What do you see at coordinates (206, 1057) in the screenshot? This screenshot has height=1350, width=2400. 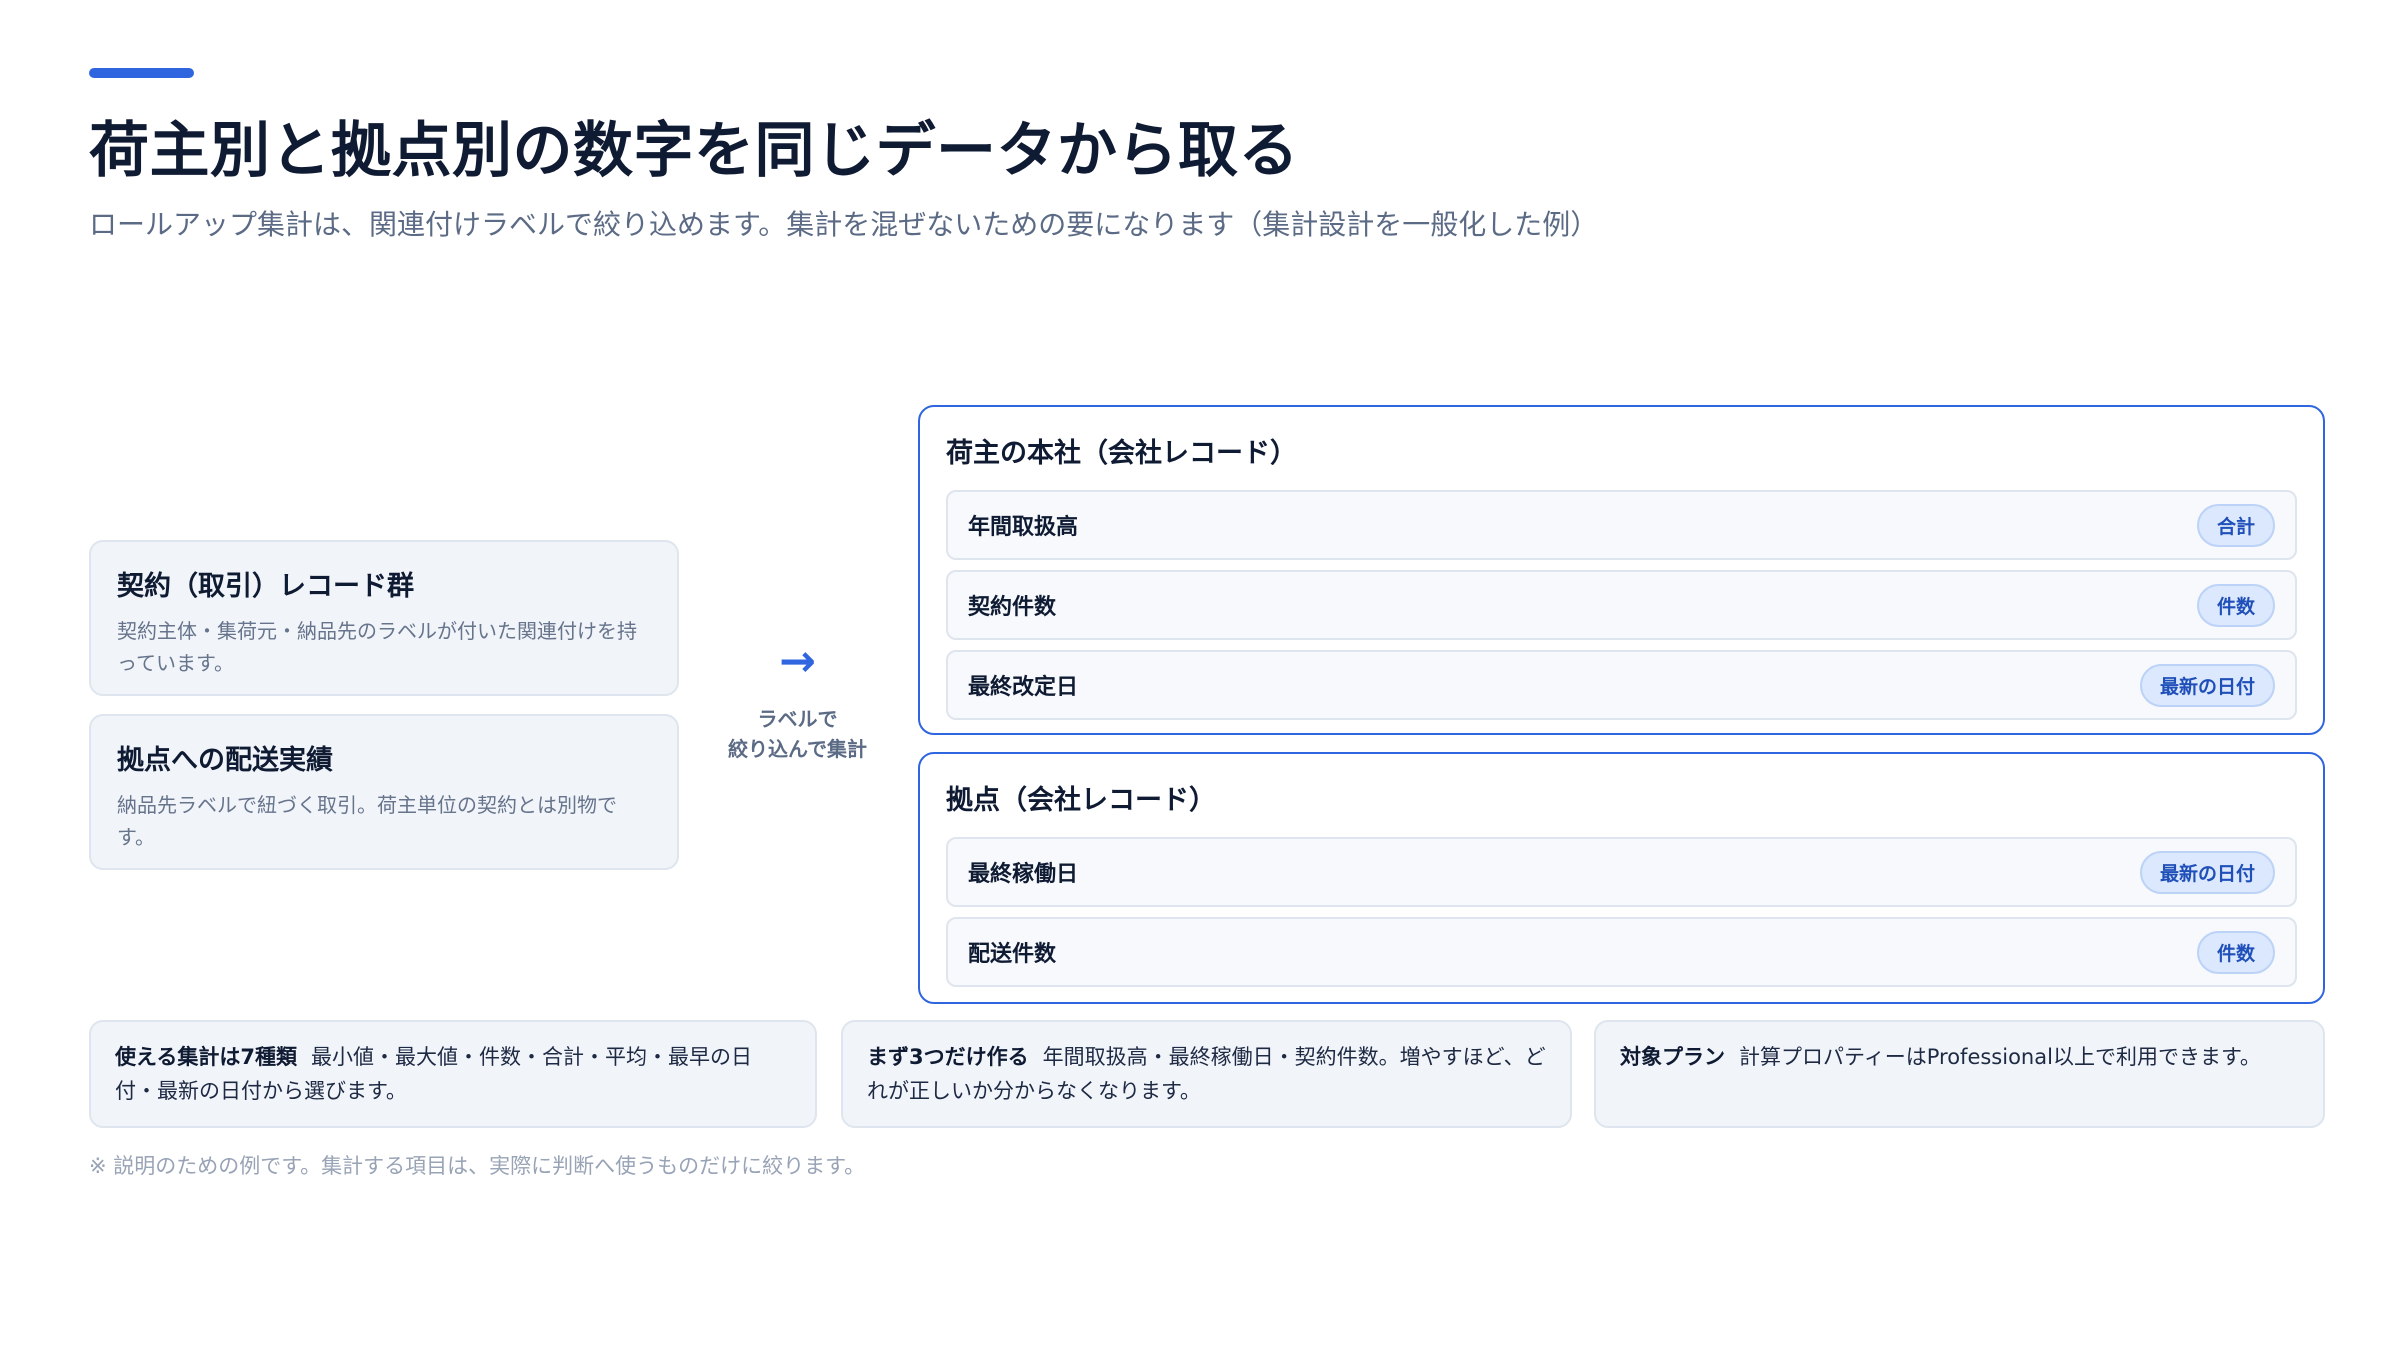 I see `info-card-lead: 使える集計は7種類` at bounding box center [206, 1057].